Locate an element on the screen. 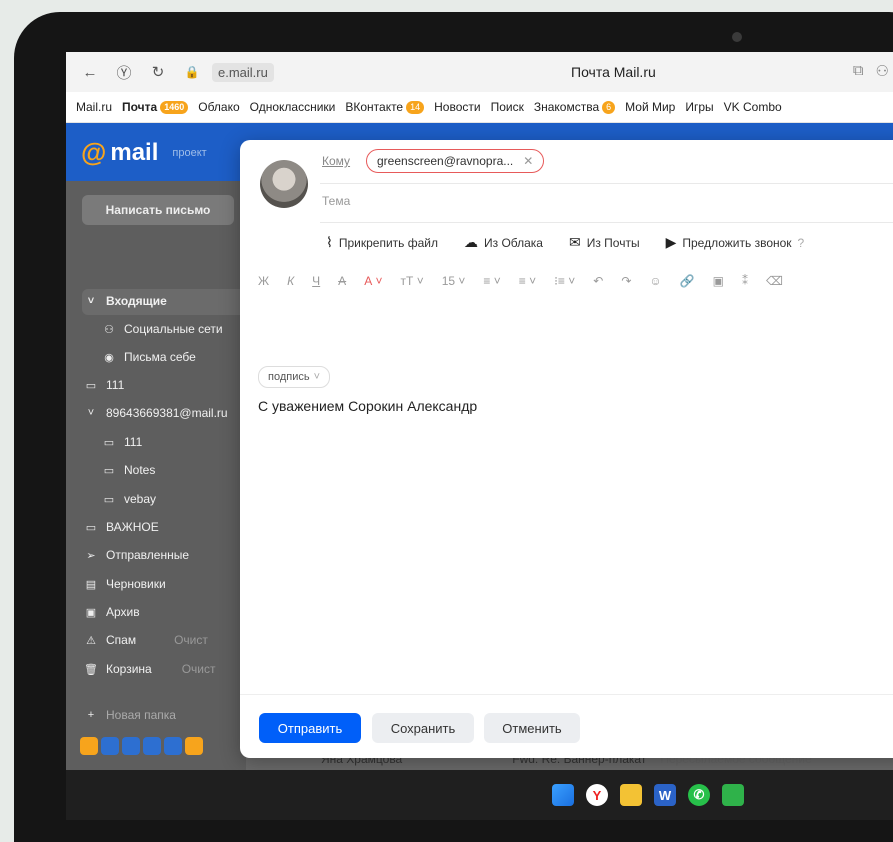  portal-item-news: Новости is located at coordinates (457, 107).